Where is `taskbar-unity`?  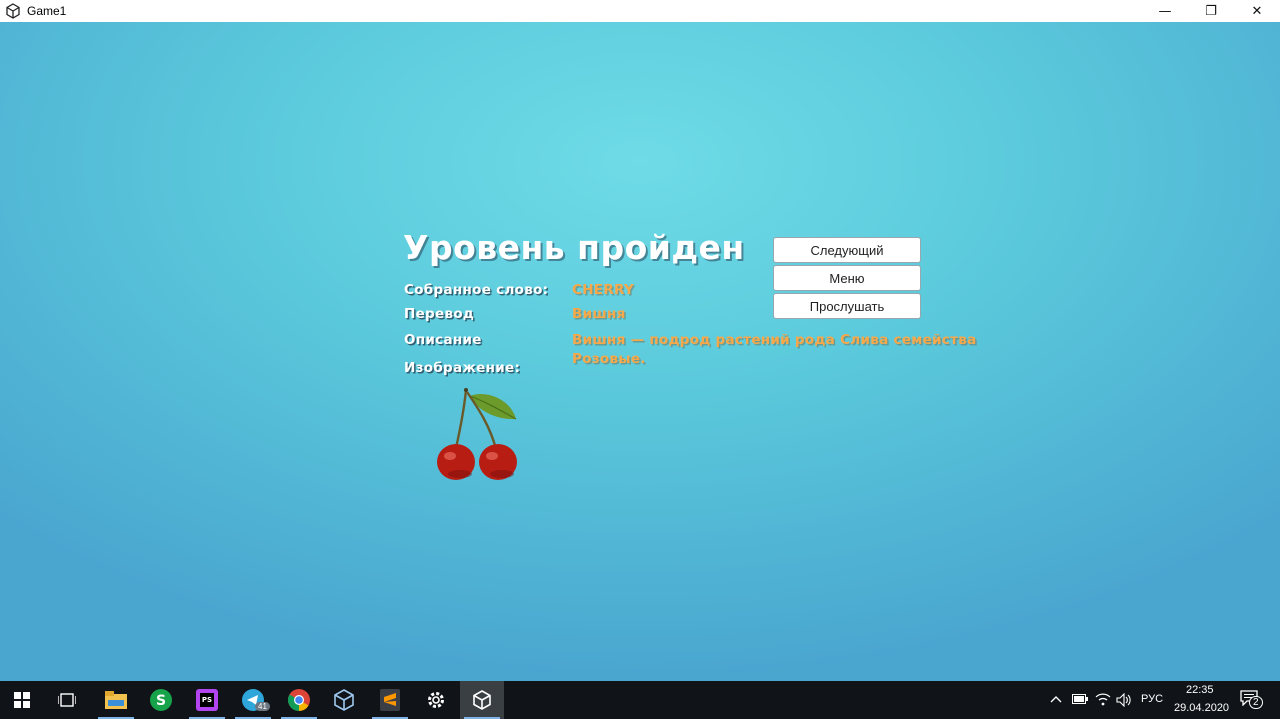 taskbar-unity is located at coordinates (482, 700).